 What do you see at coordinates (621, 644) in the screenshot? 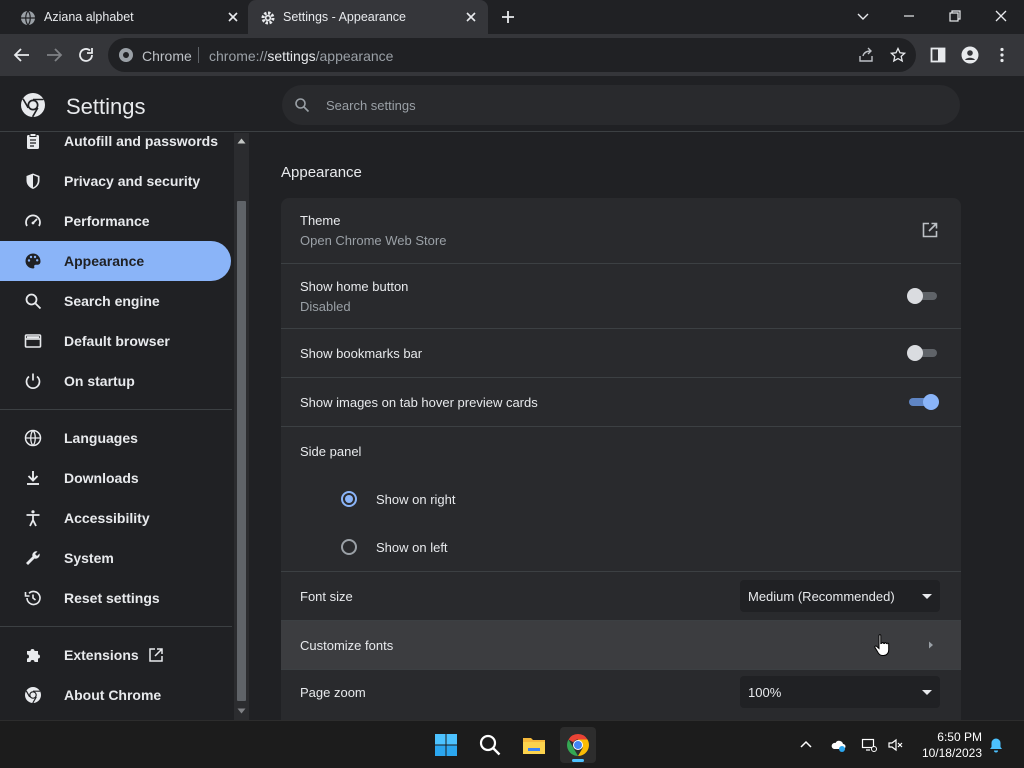
I see `customize-fonts-row: Customize fonts` at bounding box center [621, 644].